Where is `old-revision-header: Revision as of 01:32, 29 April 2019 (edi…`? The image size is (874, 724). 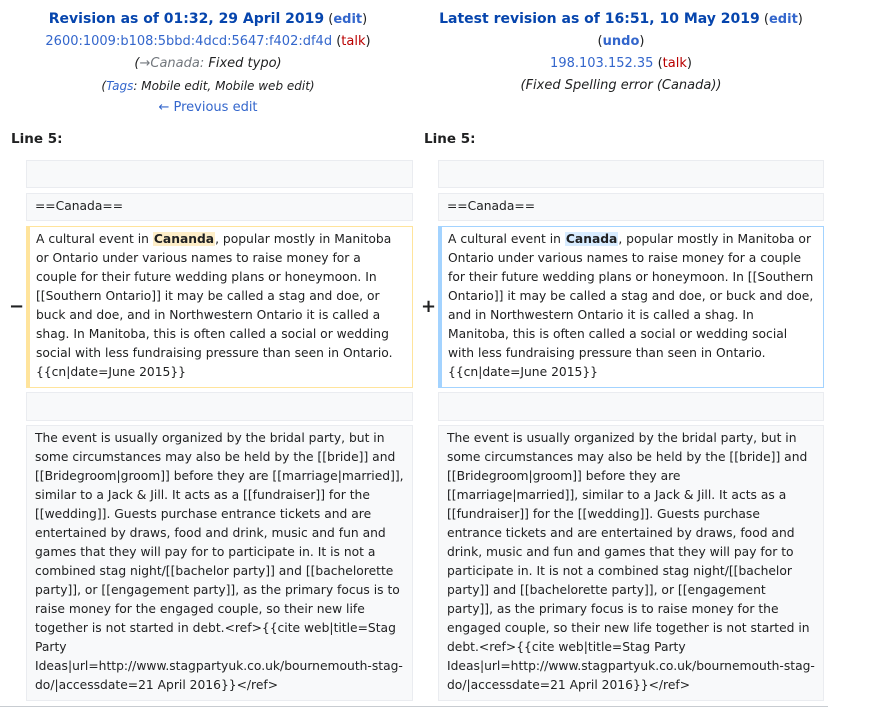
old-revision-header: Revision as of 01:32, 29 April 2019 (edi… is located at coordinates (208, 63).